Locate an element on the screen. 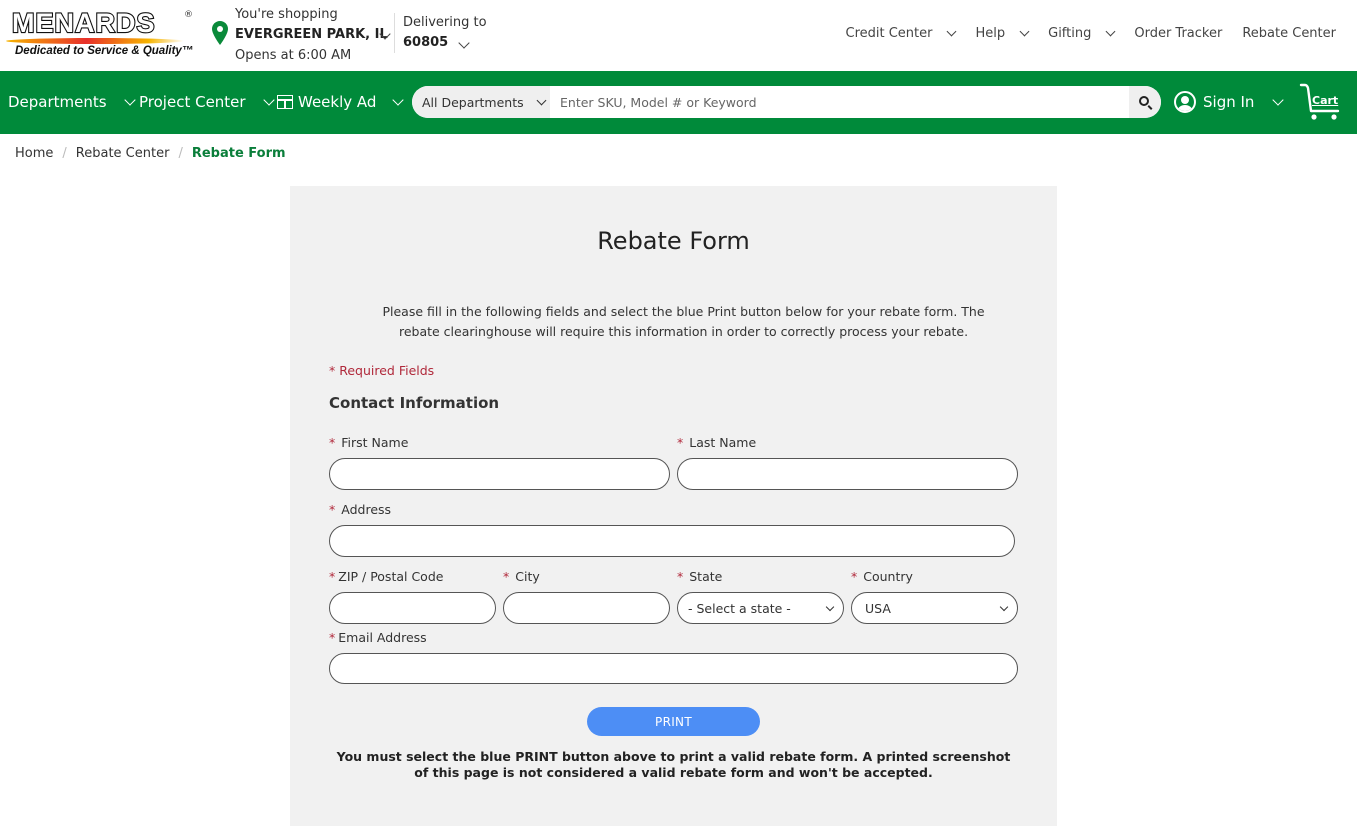 This screenshot has height=831, width=1357. search-department-select: All Departments is located at coordinates (481, 102).